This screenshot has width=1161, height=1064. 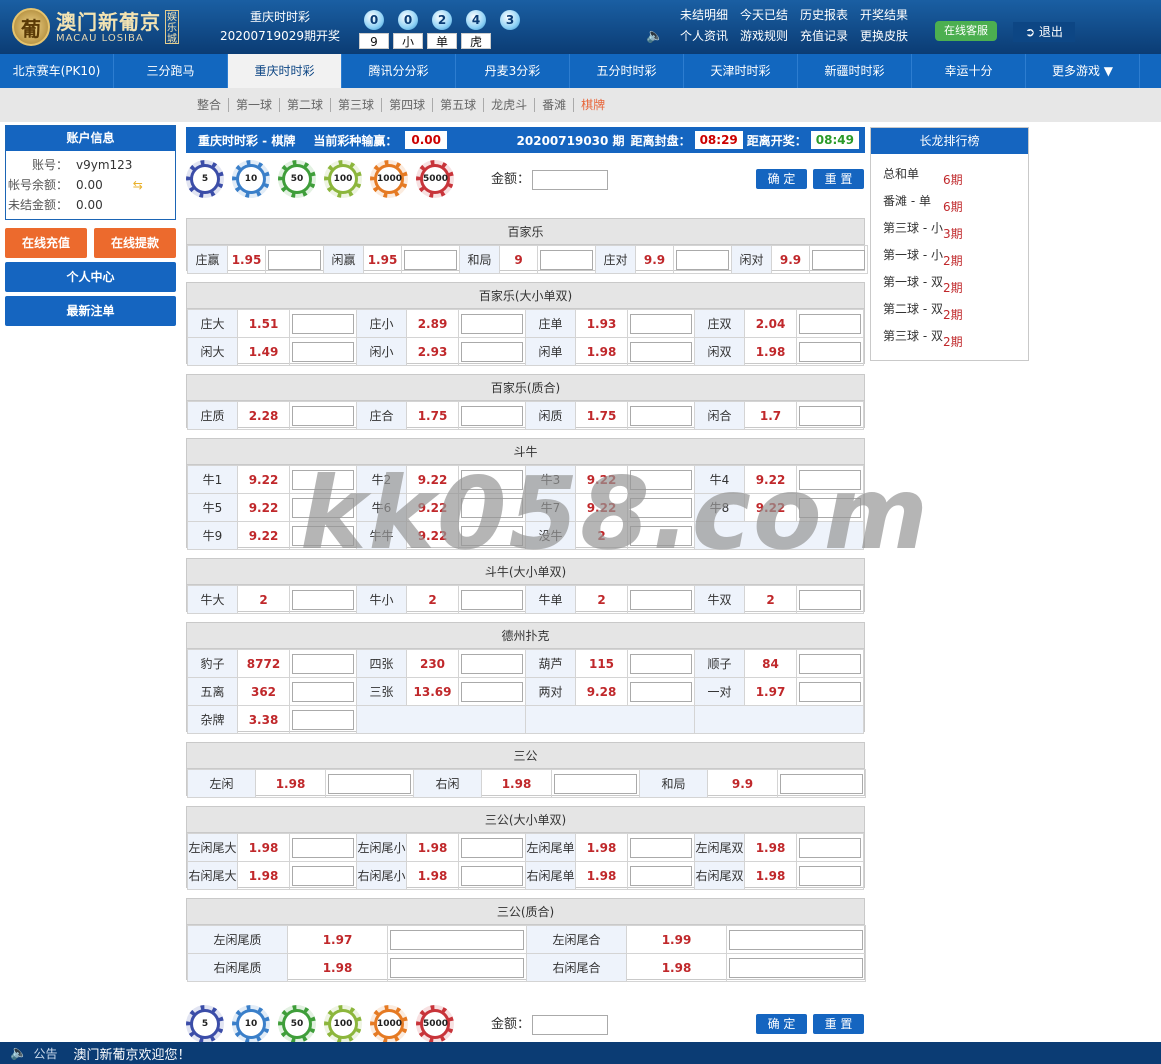 I want to click on tab-game: 腾讯分分彩, so click(x=399, y=71).